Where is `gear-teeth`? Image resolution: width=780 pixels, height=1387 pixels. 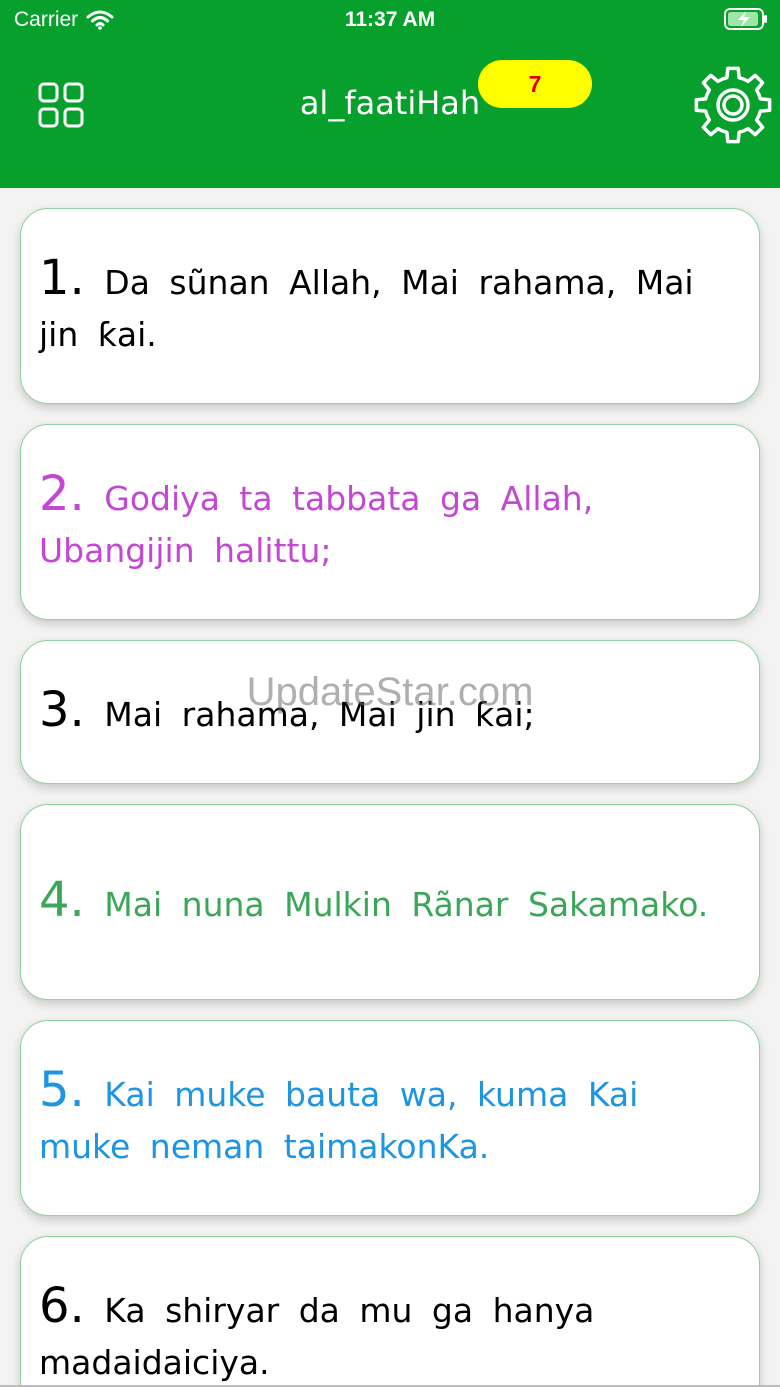 gear-teeth is located at coordinates (733, 105).